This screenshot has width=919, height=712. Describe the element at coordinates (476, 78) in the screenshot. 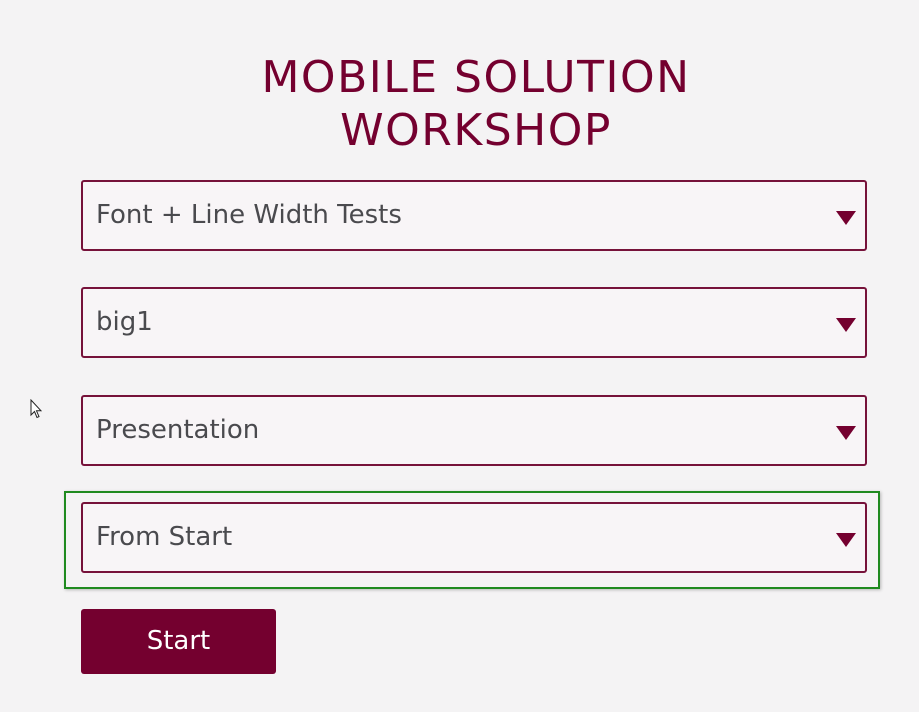

I see `page-title-line-1: MOBILE SOLUTION` at that location.